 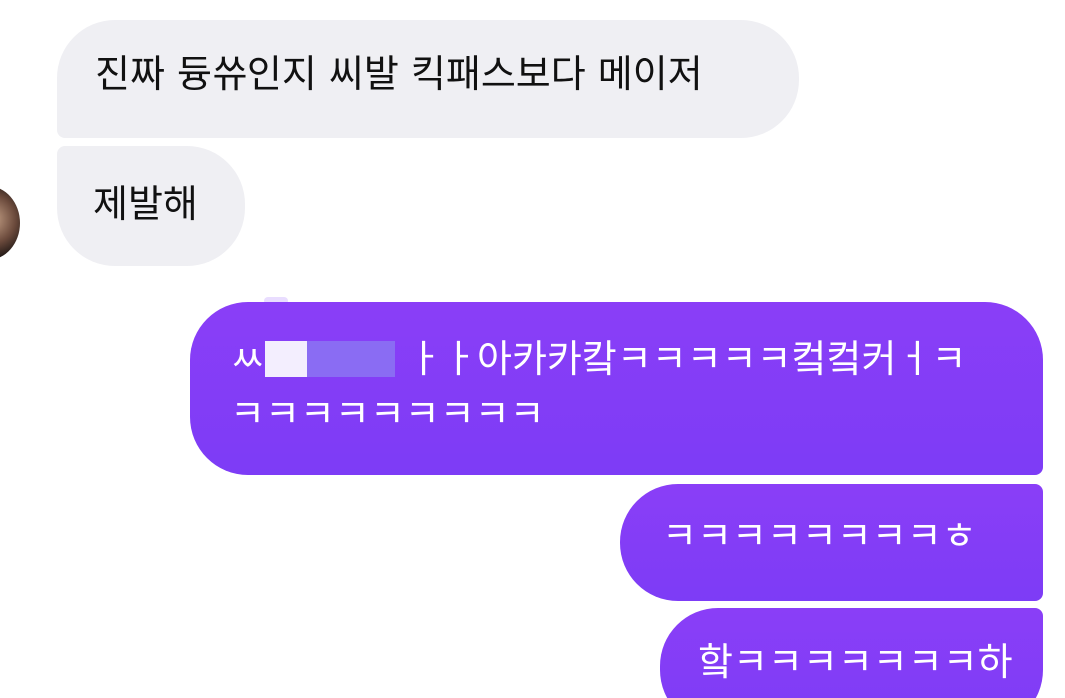 I want to click on message-text: ㅋㅋㅋㅋㅋㅋㅋㅋㅎ, so click(x=819, y=536).